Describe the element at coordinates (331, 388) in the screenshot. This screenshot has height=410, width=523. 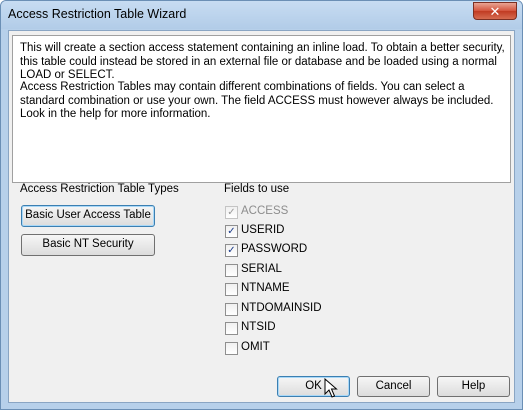
I see `mouse-cursor-icon` at that location.